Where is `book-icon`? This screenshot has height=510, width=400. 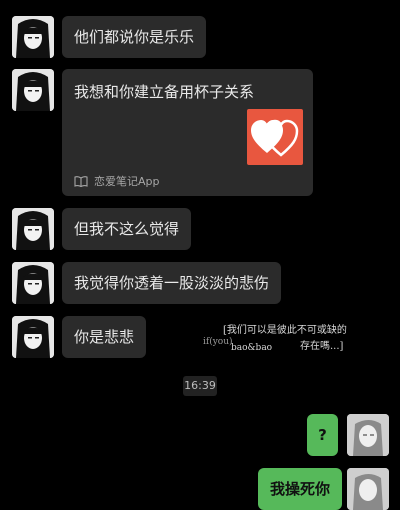 book-icon is located at coordinates (81, 181).